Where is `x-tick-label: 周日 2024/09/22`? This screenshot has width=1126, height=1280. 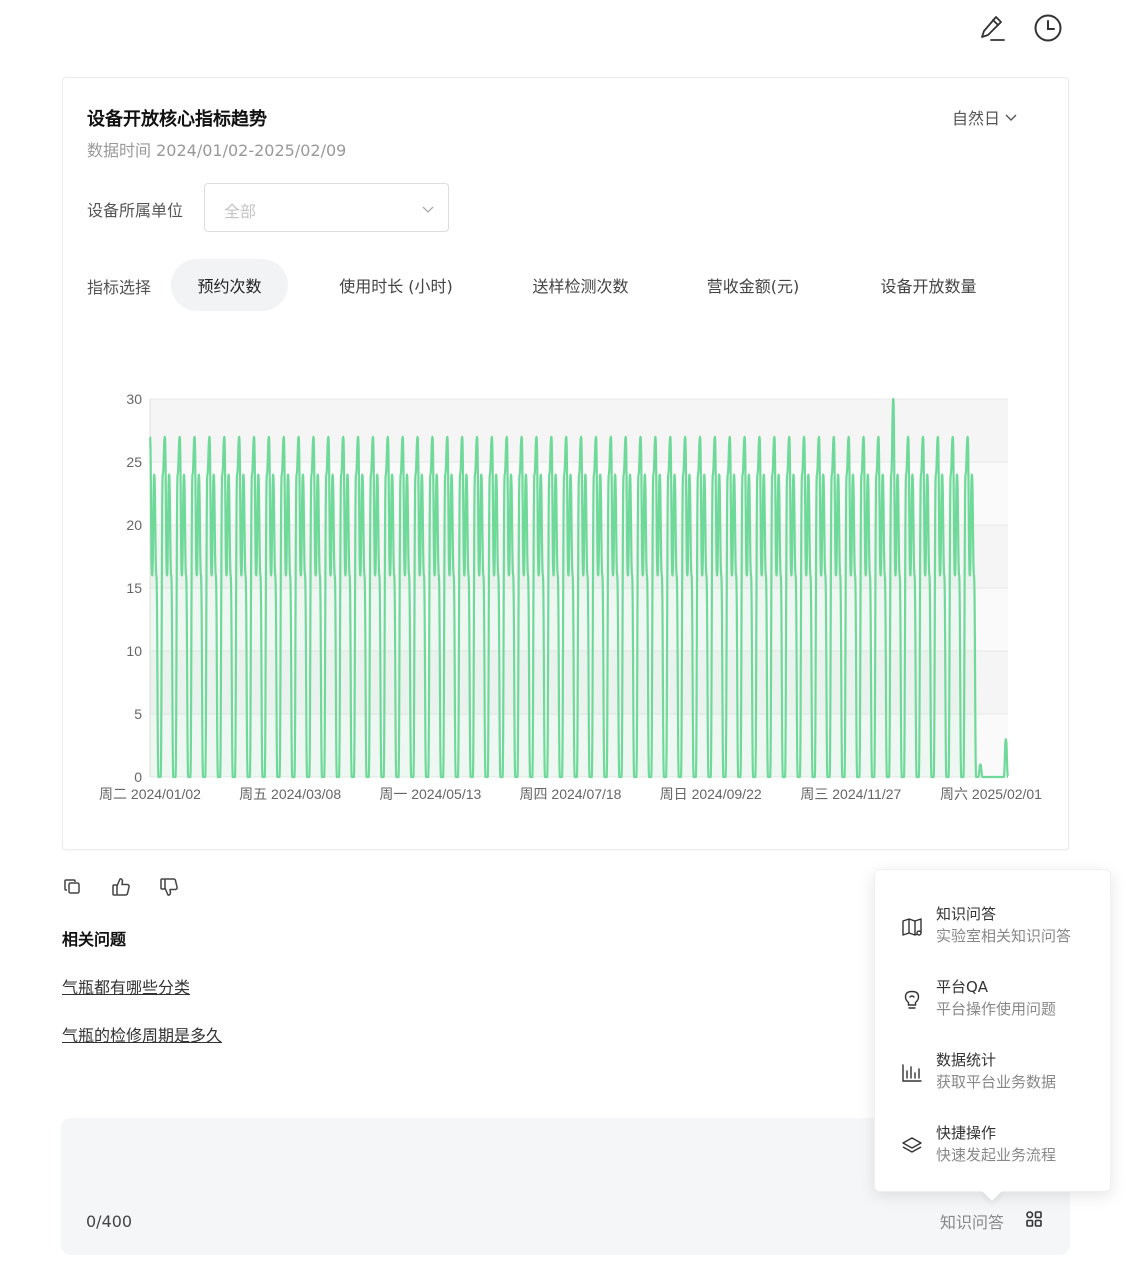 x-tick-label: 周日 2024/09/22 is located at coordinates (711, 794).